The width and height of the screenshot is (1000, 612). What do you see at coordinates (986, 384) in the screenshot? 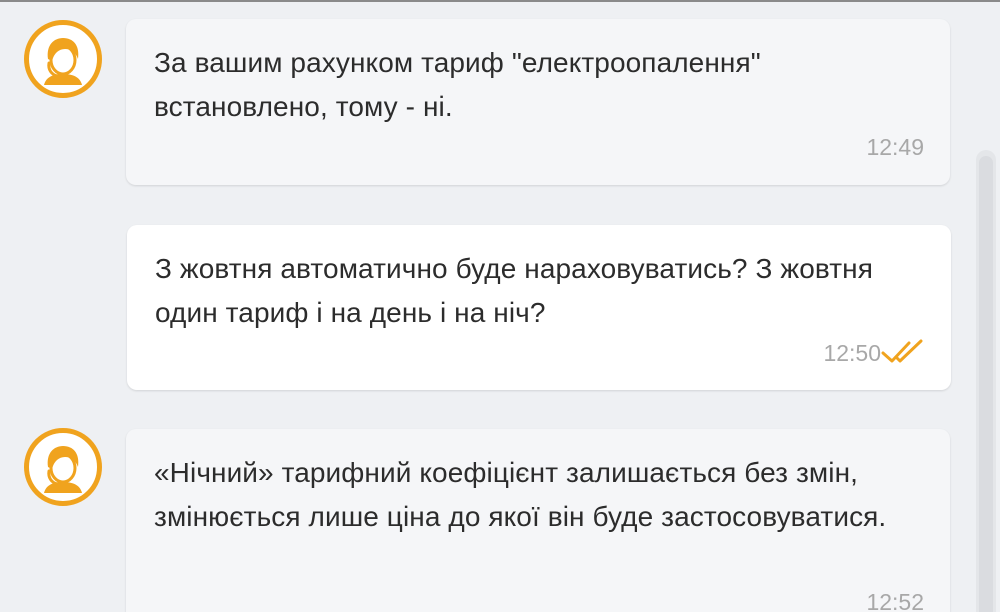
I see `scrollbar-thumb` at bounding box center [986, 384].